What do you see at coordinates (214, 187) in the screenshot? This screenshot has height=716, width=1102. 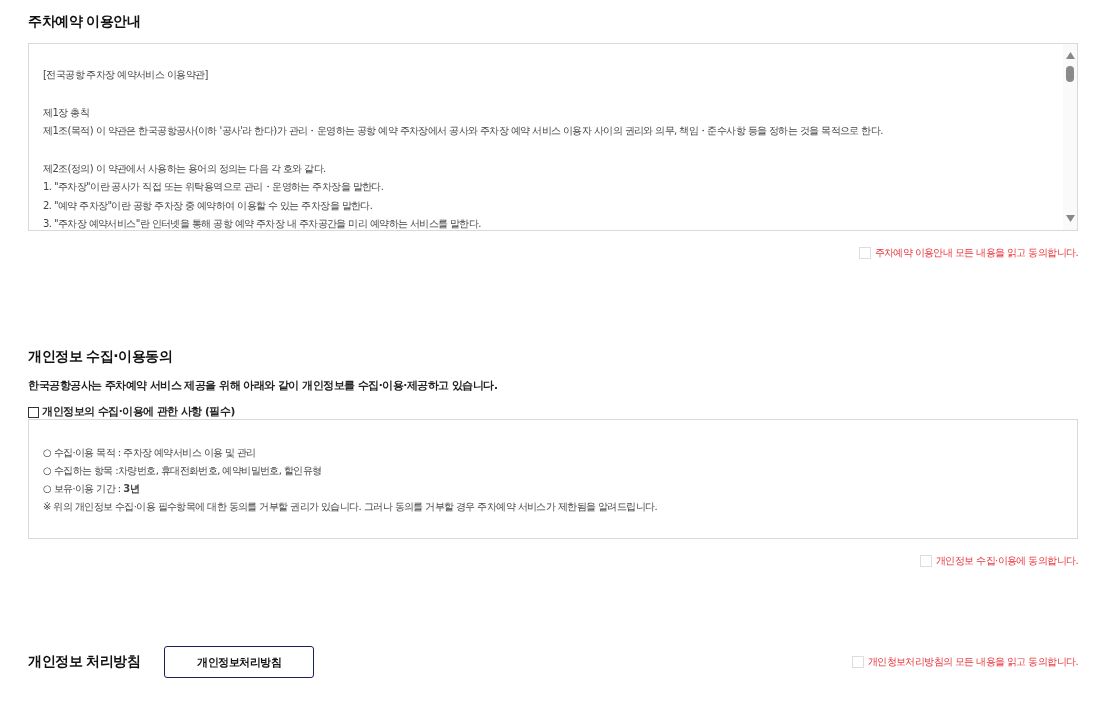 I see `terms-line: 1. "주차장"이란 공사가 직접 또는 위탁용역으로 관리・운영하는 주차장을 말한다.` at bounding box center [214, 187].